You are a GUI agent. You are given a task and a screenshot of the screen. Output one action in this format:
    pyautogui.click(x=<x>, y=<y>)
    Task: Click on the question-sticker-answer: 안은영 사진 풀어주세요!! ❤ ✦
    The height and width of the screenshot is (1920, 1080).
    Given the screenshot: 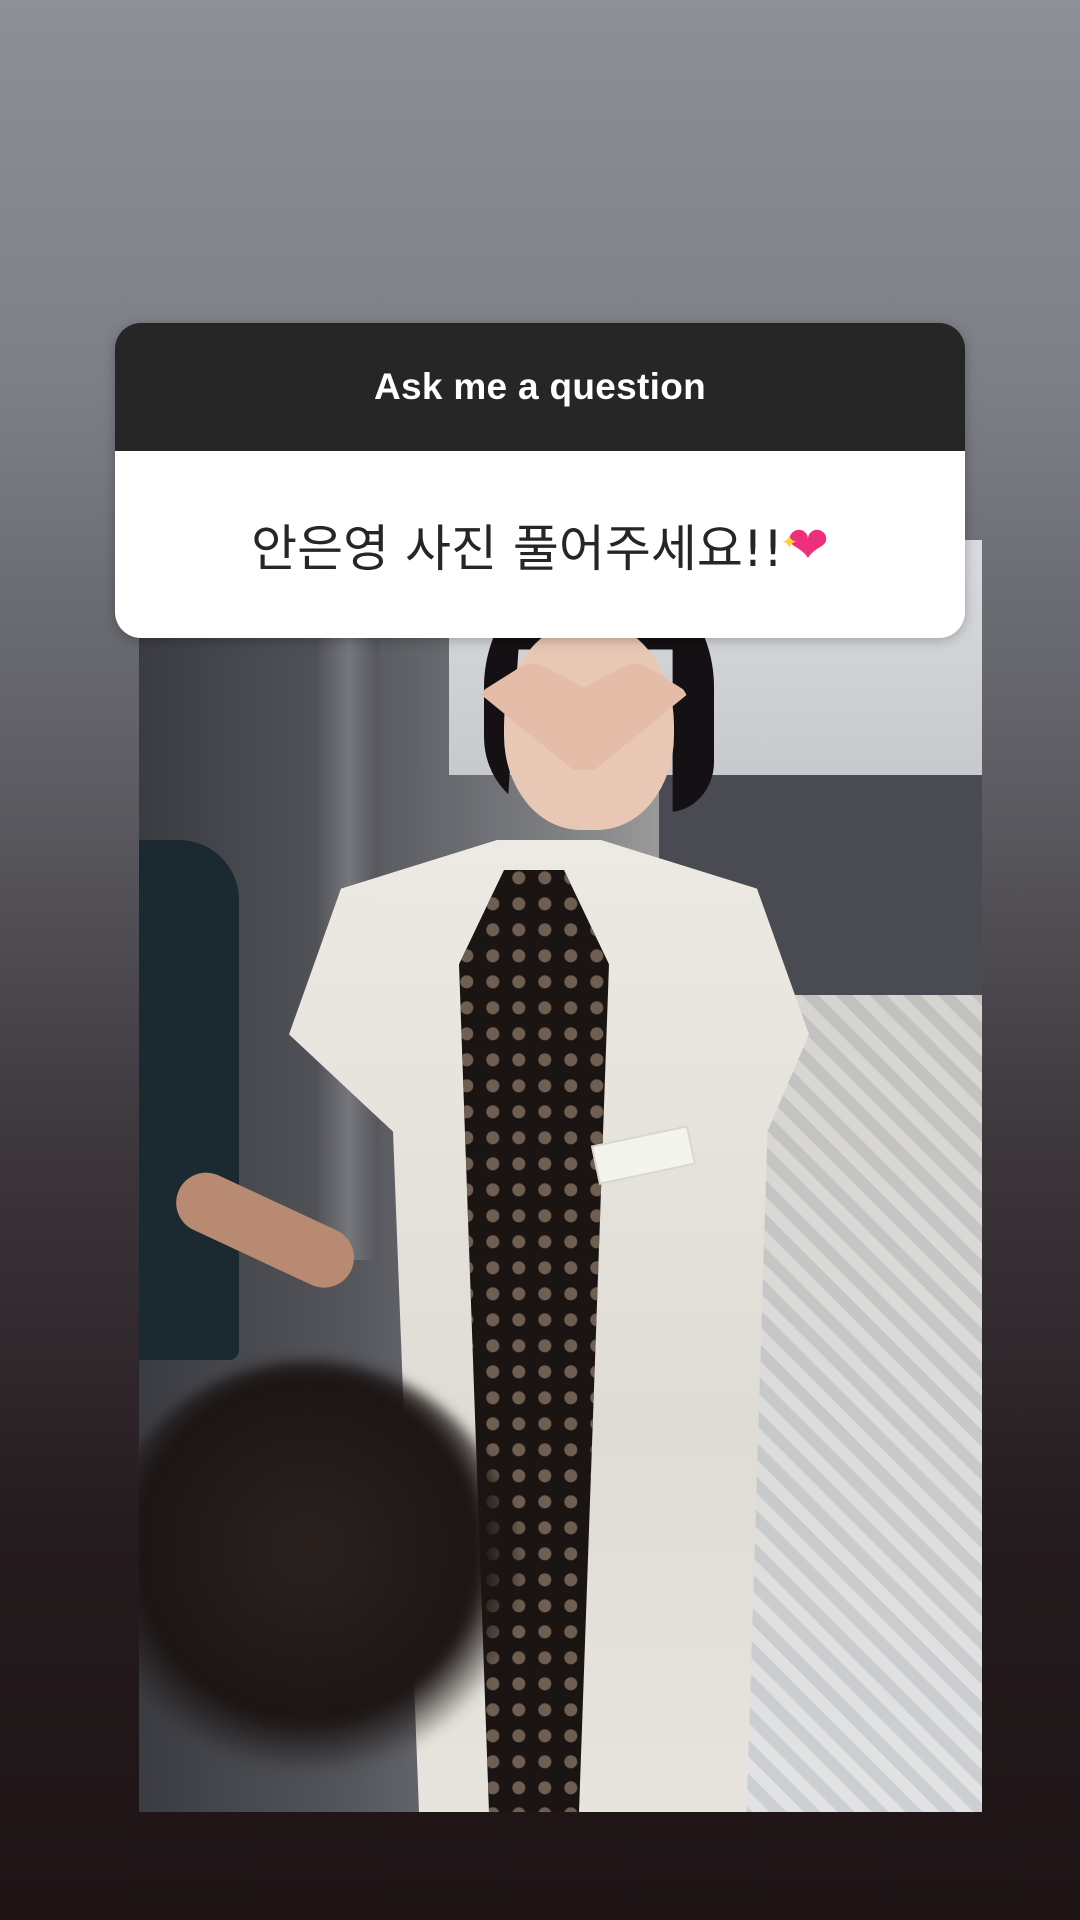 What is the action you would take?
    pyautogui.click(x=540, y=544)
    